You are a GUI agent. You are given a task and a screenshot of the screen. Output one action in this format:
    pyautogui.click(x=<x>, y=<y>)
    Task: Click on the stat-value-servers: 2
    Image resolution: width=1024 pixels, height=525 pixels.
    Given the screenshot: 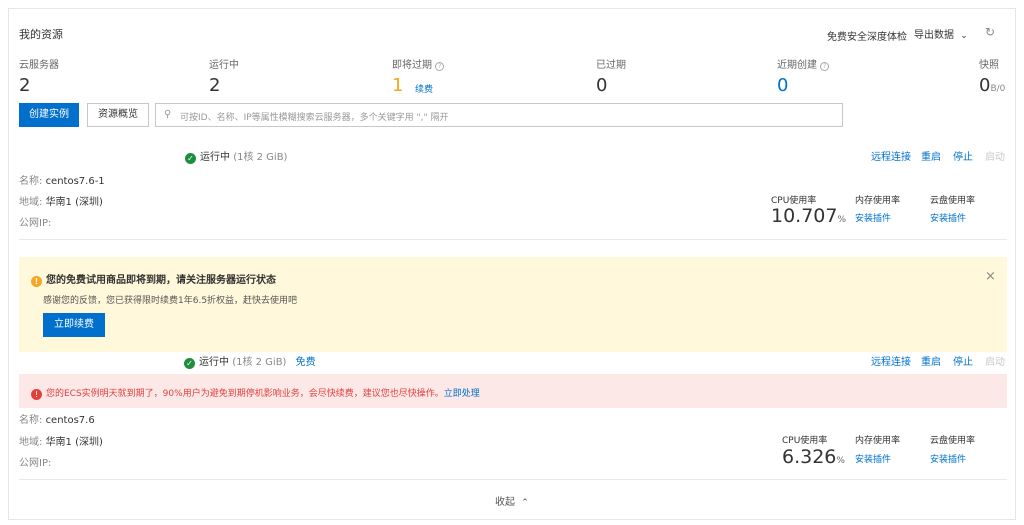 What is the action you would take?
    pyautogui.click(x=24, y=85)
    